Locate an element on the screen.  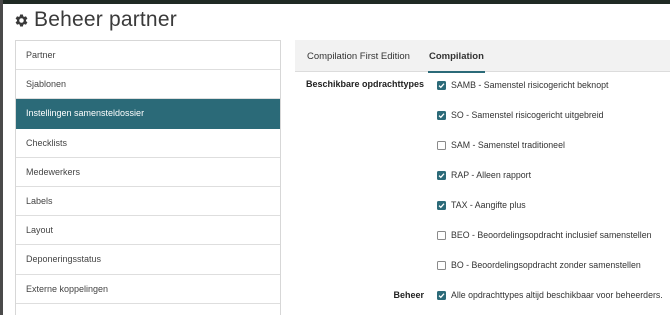
opdrachttype-option: SO - Samenstel risicogericht uitgebreid is located at coordinates (520, 115).